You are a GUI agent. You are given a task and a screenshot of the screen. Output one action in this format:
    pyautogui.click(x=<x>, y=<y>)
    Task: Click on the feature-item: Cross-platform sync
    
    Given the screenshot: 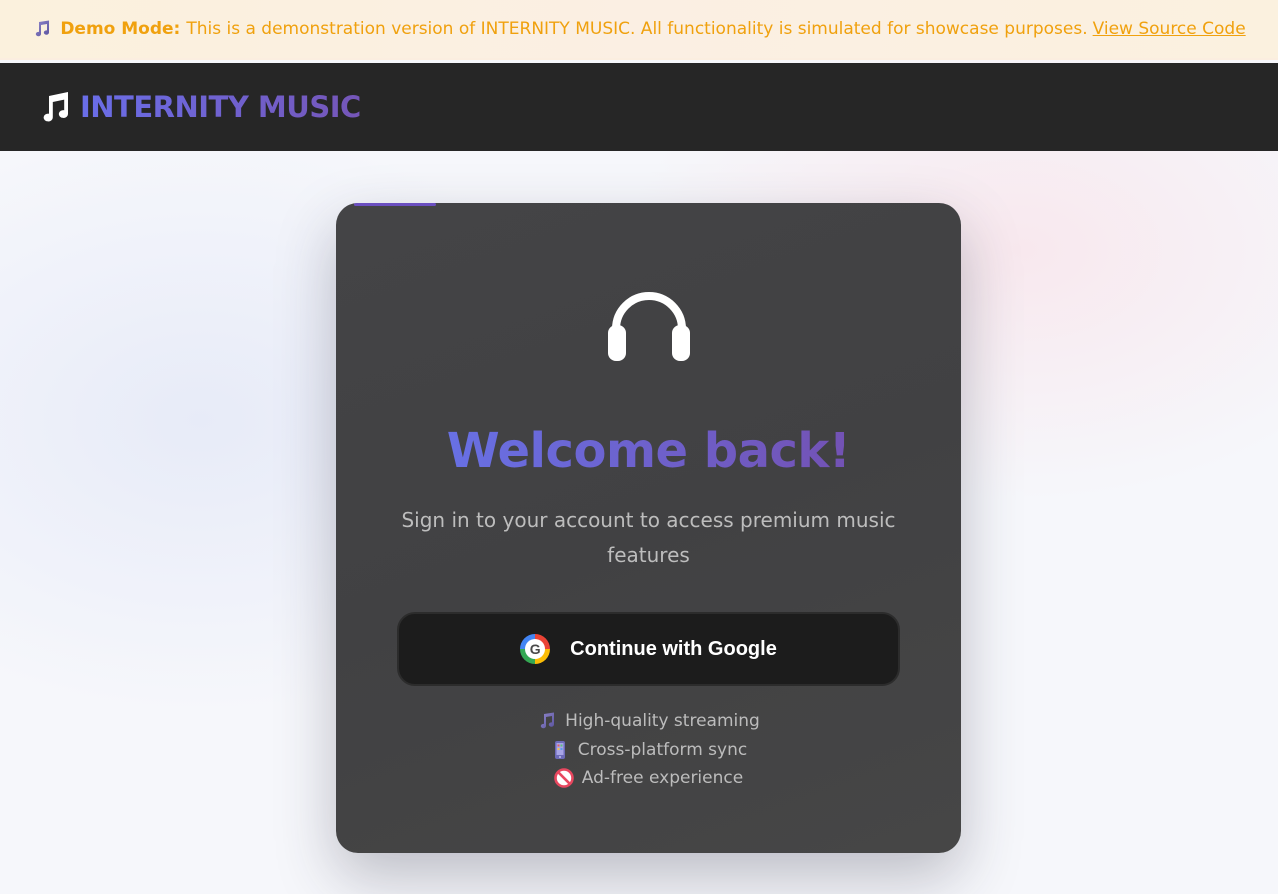 What is the action you would take?
    pyautogui.click(x=648, y=750)
    